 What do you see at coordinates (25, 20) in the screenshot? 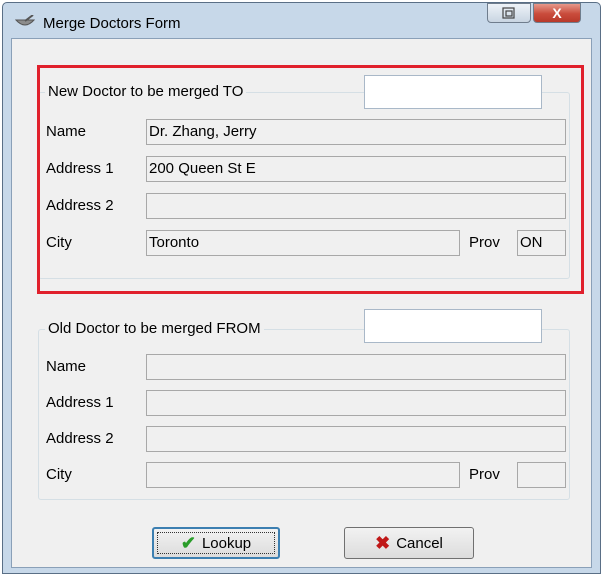
I see `mortar-pestle-icon` at bounding box center [25, 20].